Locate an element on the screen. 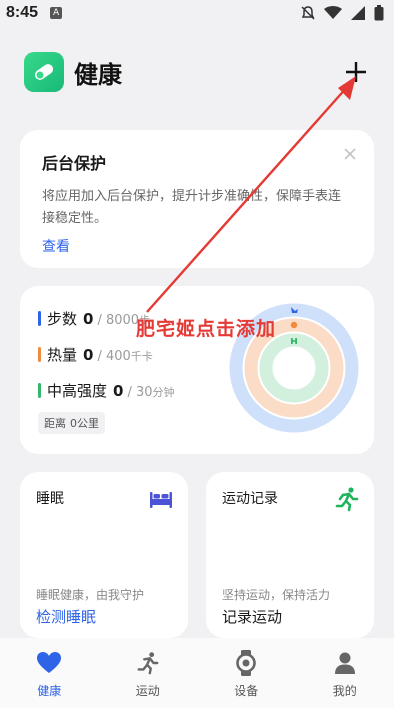 Image resolution: width=394 pixels, height=708 pixels. nav-label-profile: 我的 is located at coordinates (344, 691).